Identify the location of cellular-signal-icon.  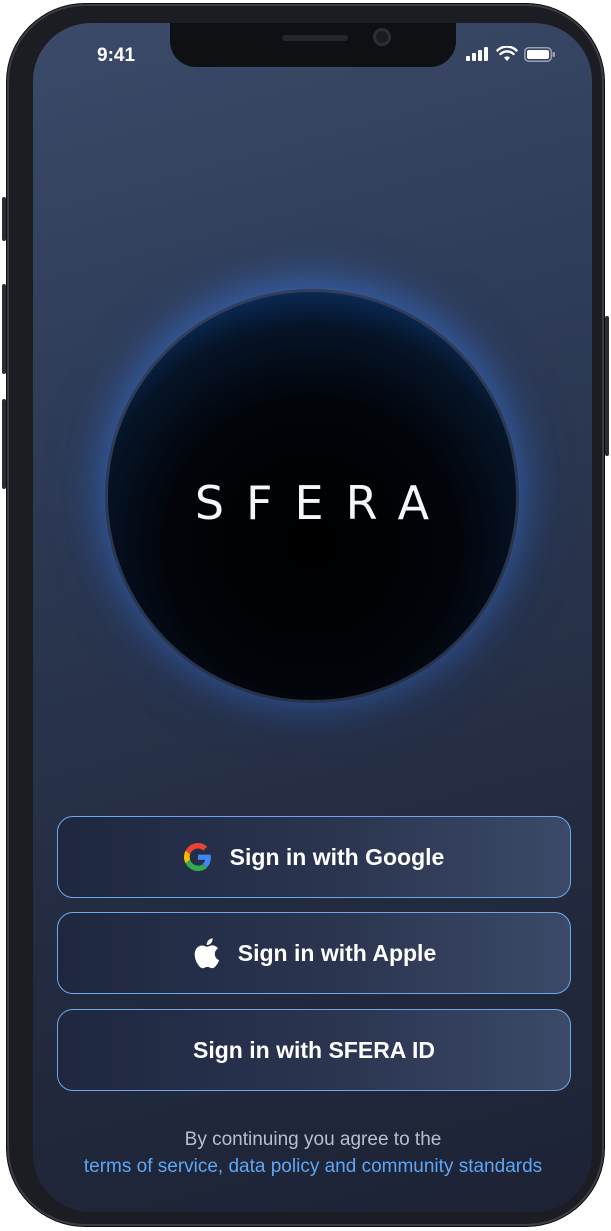
(477, 54).